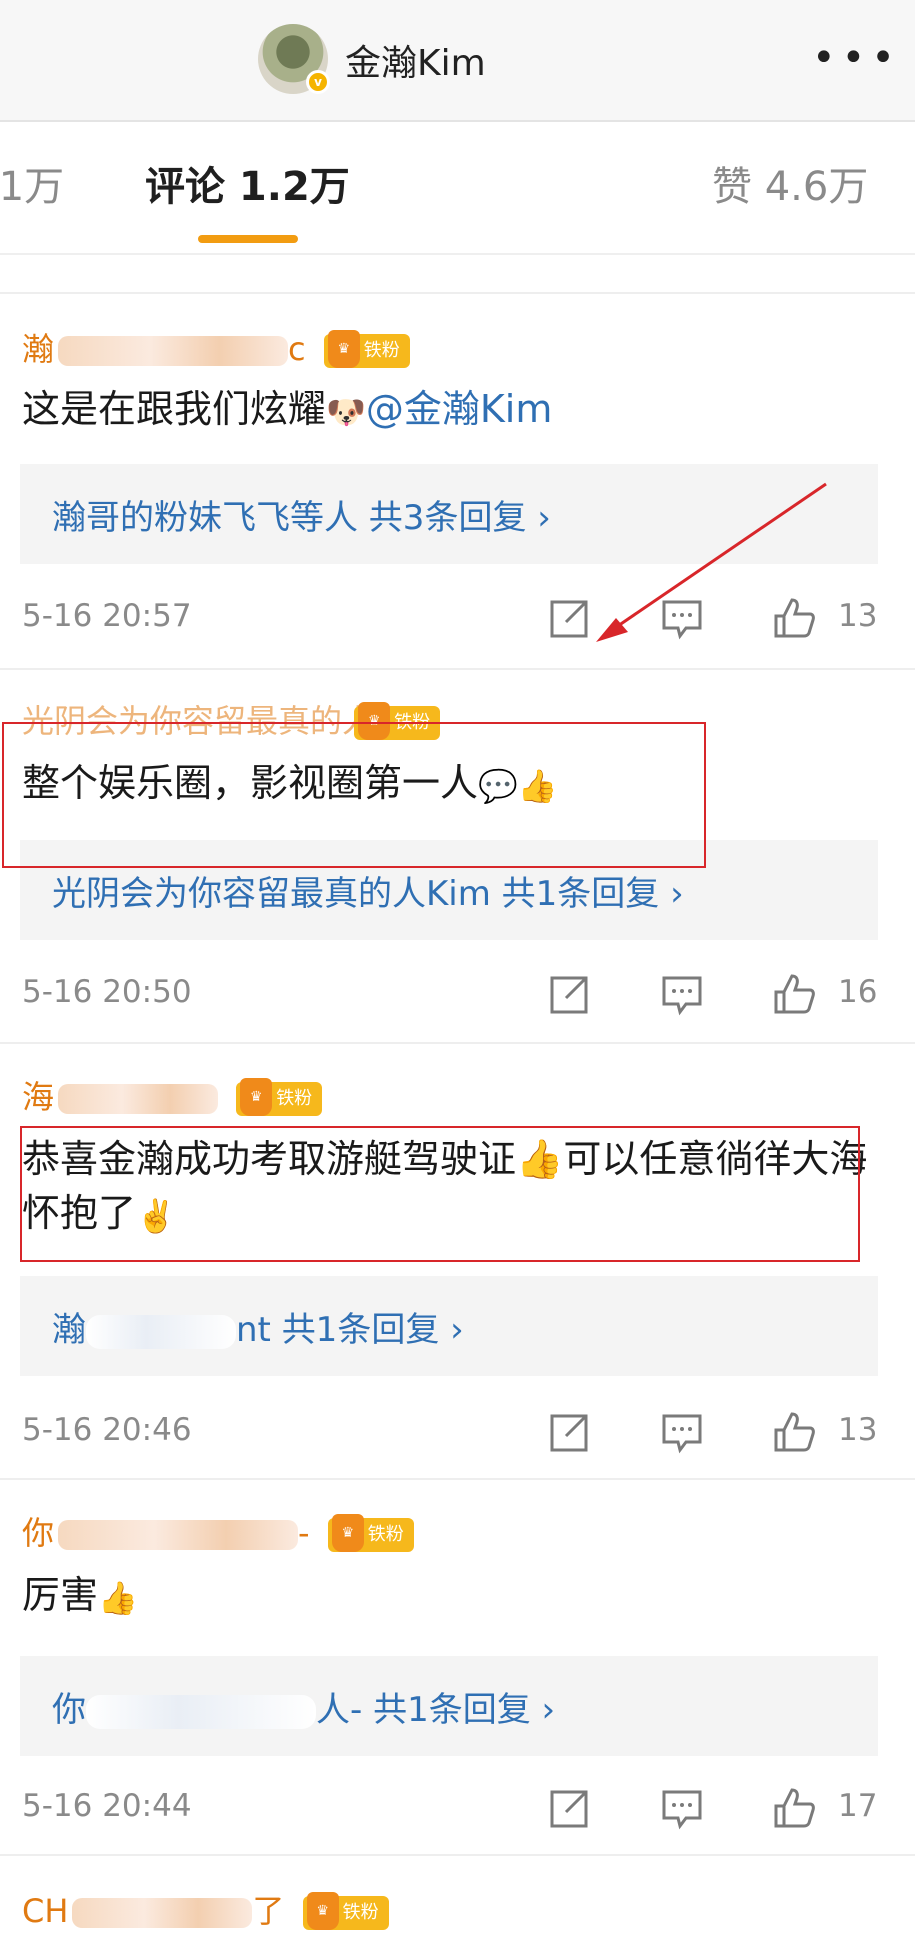  What do you see at coordinates (38, 349) in the screenshot?
I see `username-text: 瀚` at bounding box center [38, 349].